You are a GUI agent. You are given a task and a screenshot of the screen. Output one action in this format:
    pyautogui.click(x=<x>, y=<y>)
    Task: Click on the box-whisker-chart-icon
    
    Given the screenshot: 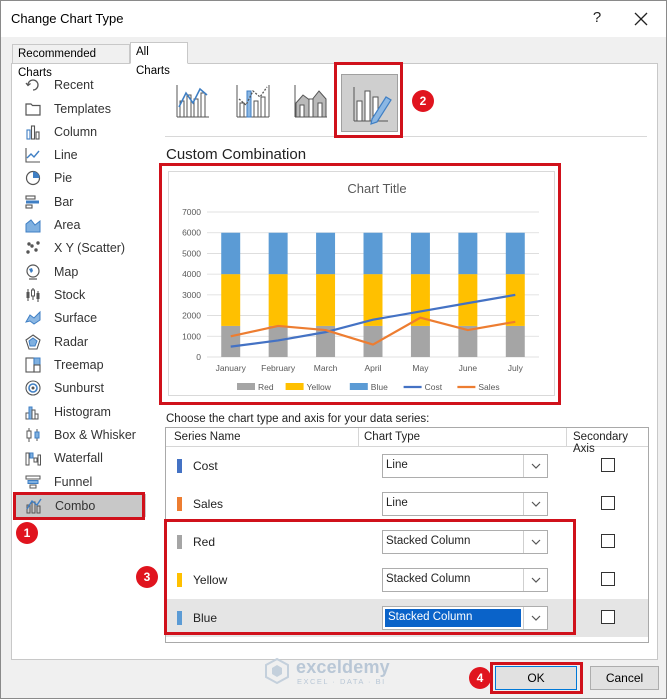 What is the action you would take?
    pyautogui.click(x=33, y=434)
    